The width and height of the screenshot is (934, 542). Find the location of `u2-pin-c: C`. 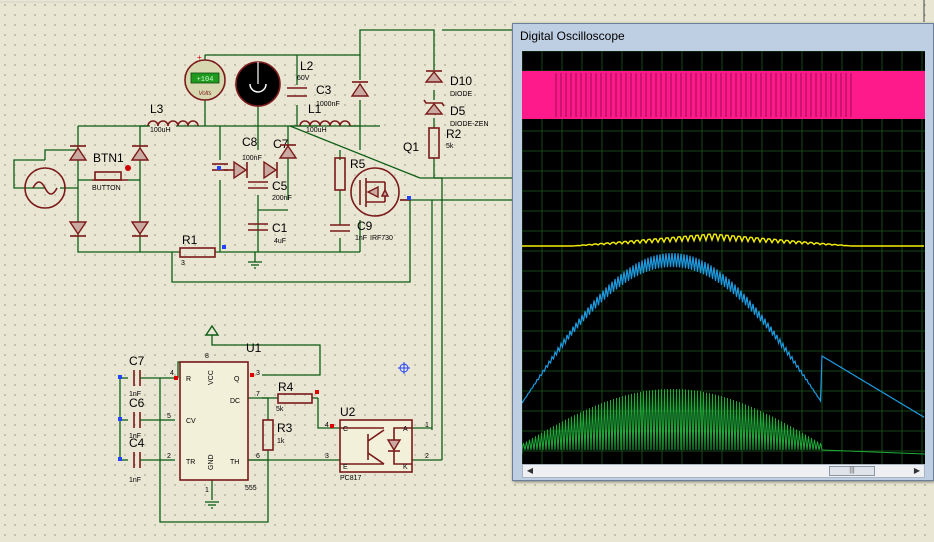

u2-pin-c: C is located at coordinates (345, 429).